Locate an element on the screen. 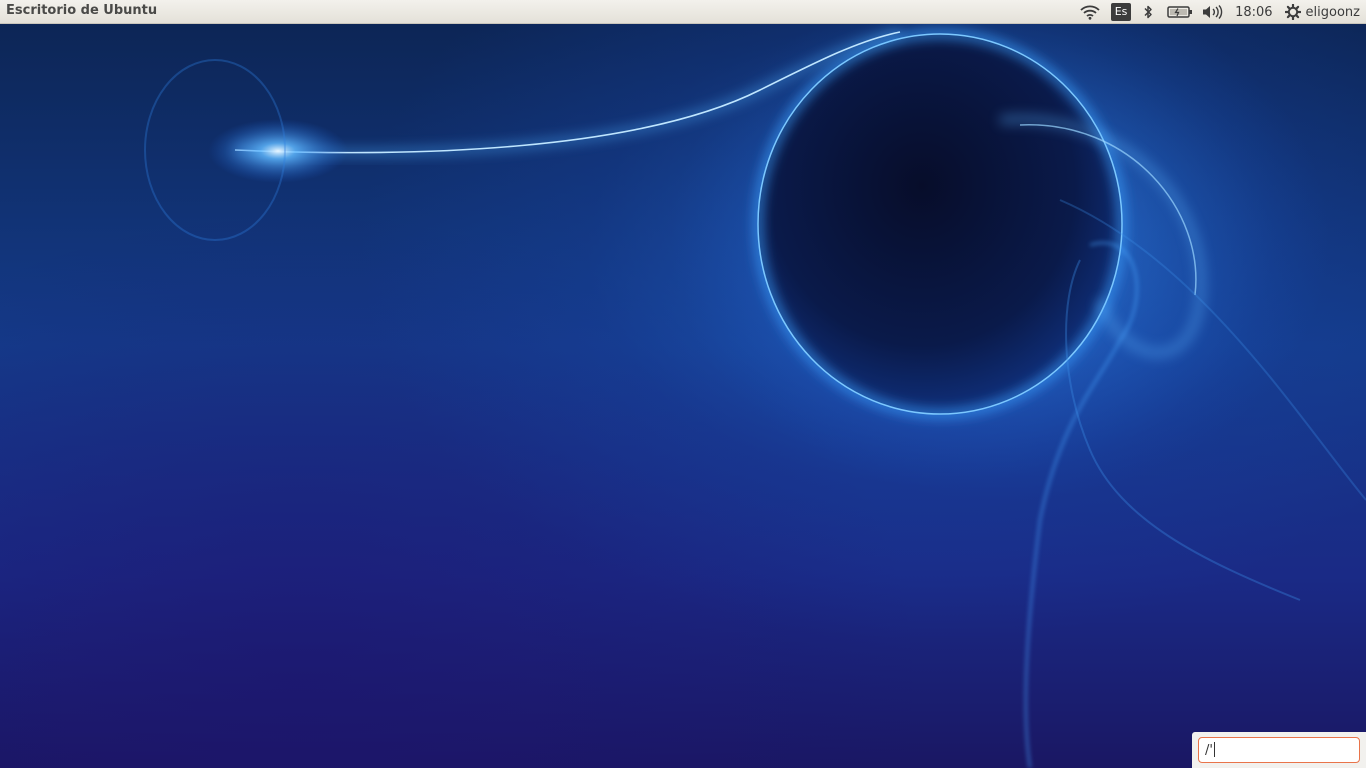  volume-icon is located at coordinates (1212, 12).